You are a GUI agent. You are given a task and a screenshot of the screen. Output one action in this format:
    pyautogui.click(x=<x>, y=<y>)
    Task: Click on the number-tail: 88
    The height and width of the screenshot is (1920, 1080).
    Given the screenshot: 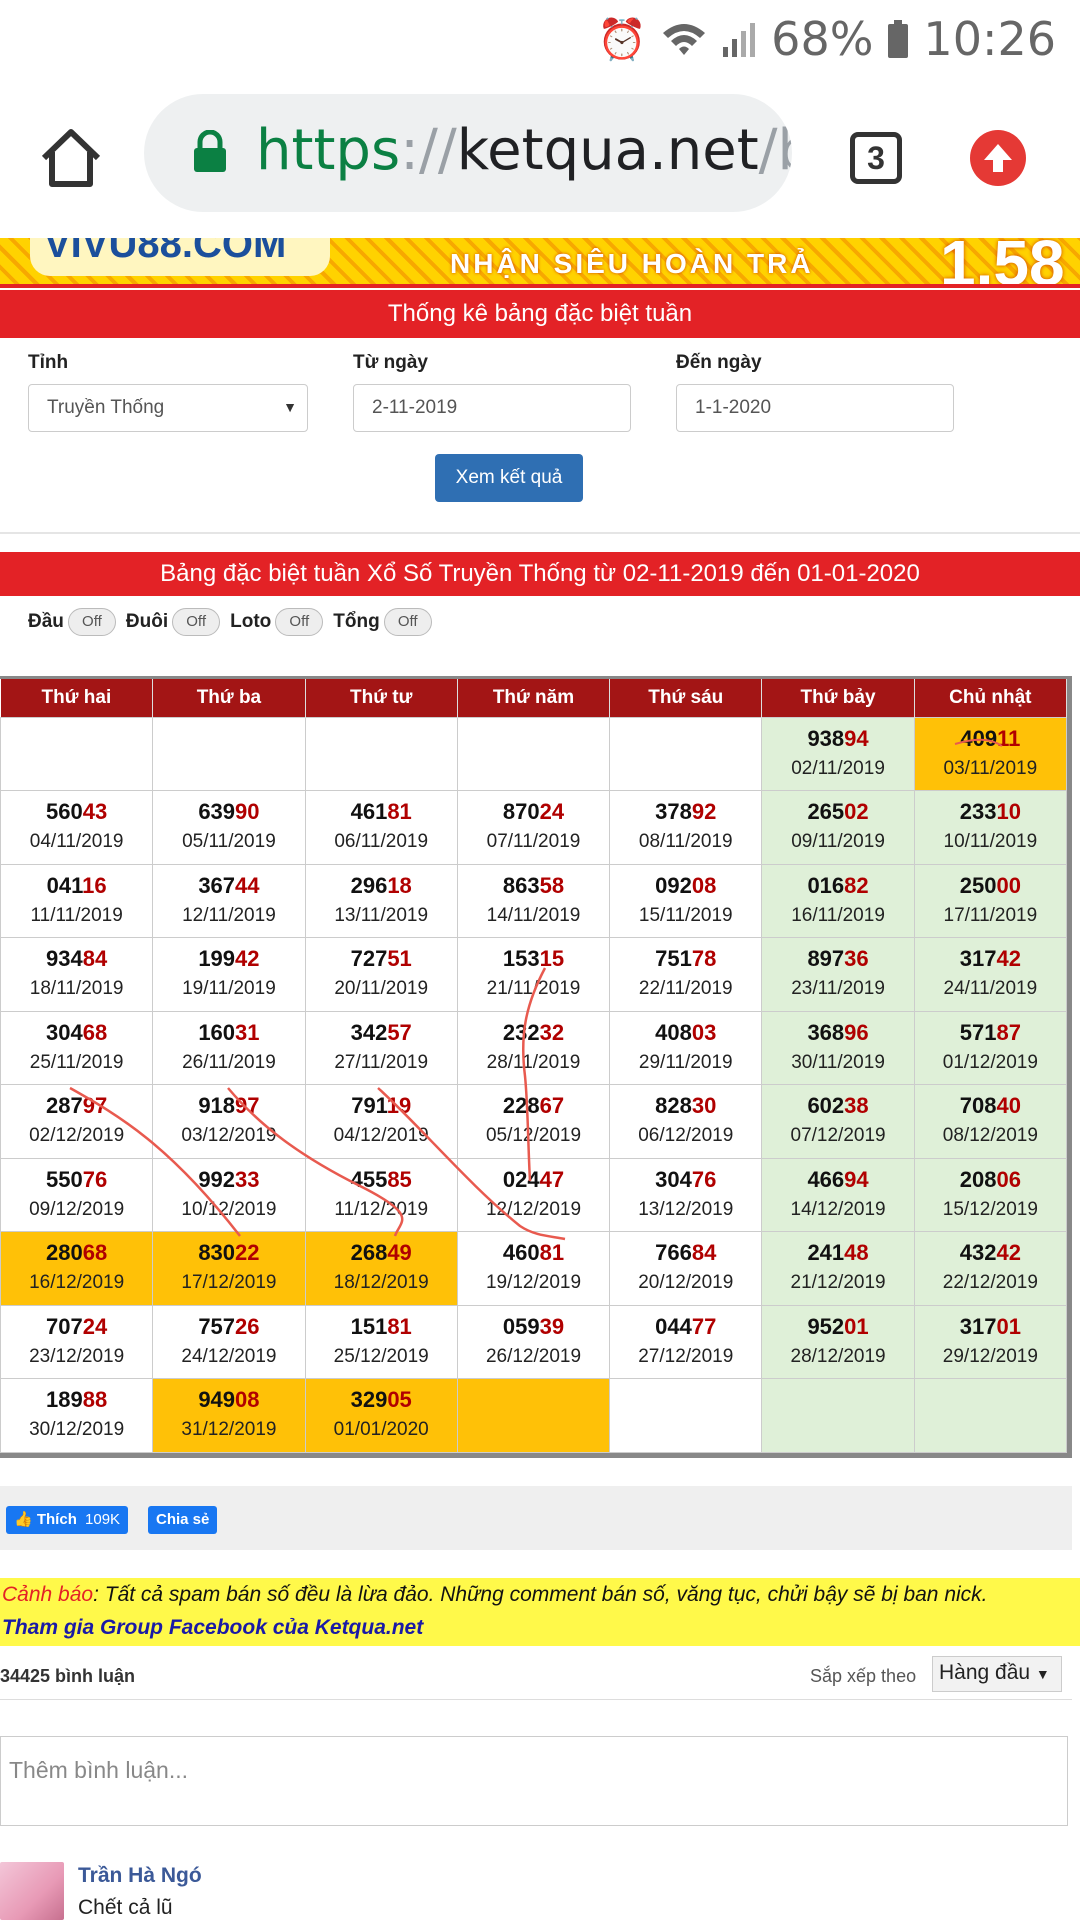 What is the action you would take?
    pyautogui.click(x=95, y=1400)
    